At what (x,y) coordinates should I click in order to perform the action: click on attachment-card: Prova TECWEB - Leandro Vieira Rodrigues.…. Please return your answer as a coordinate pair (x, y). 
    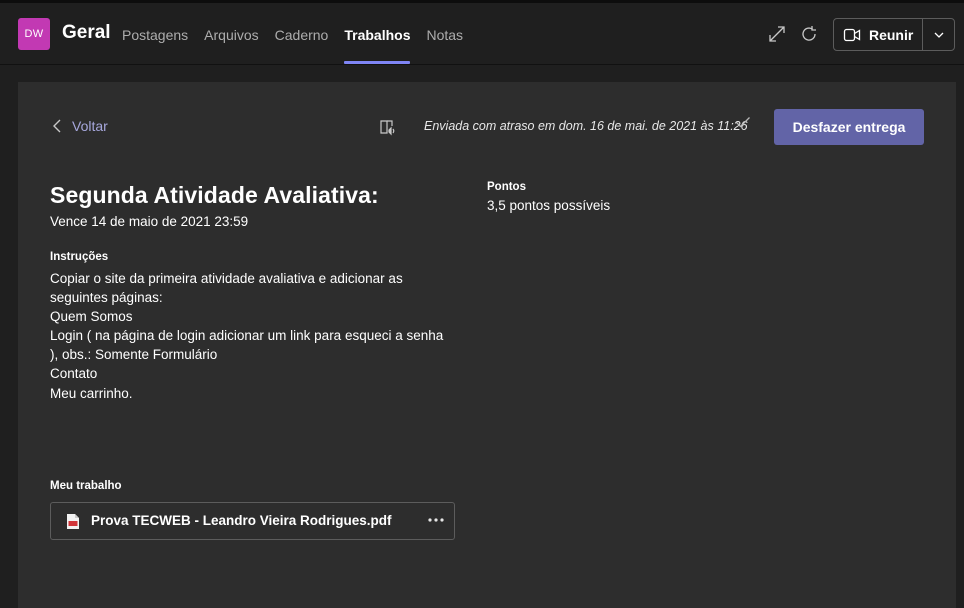
    Looking at the image, I should click on (252, 521).